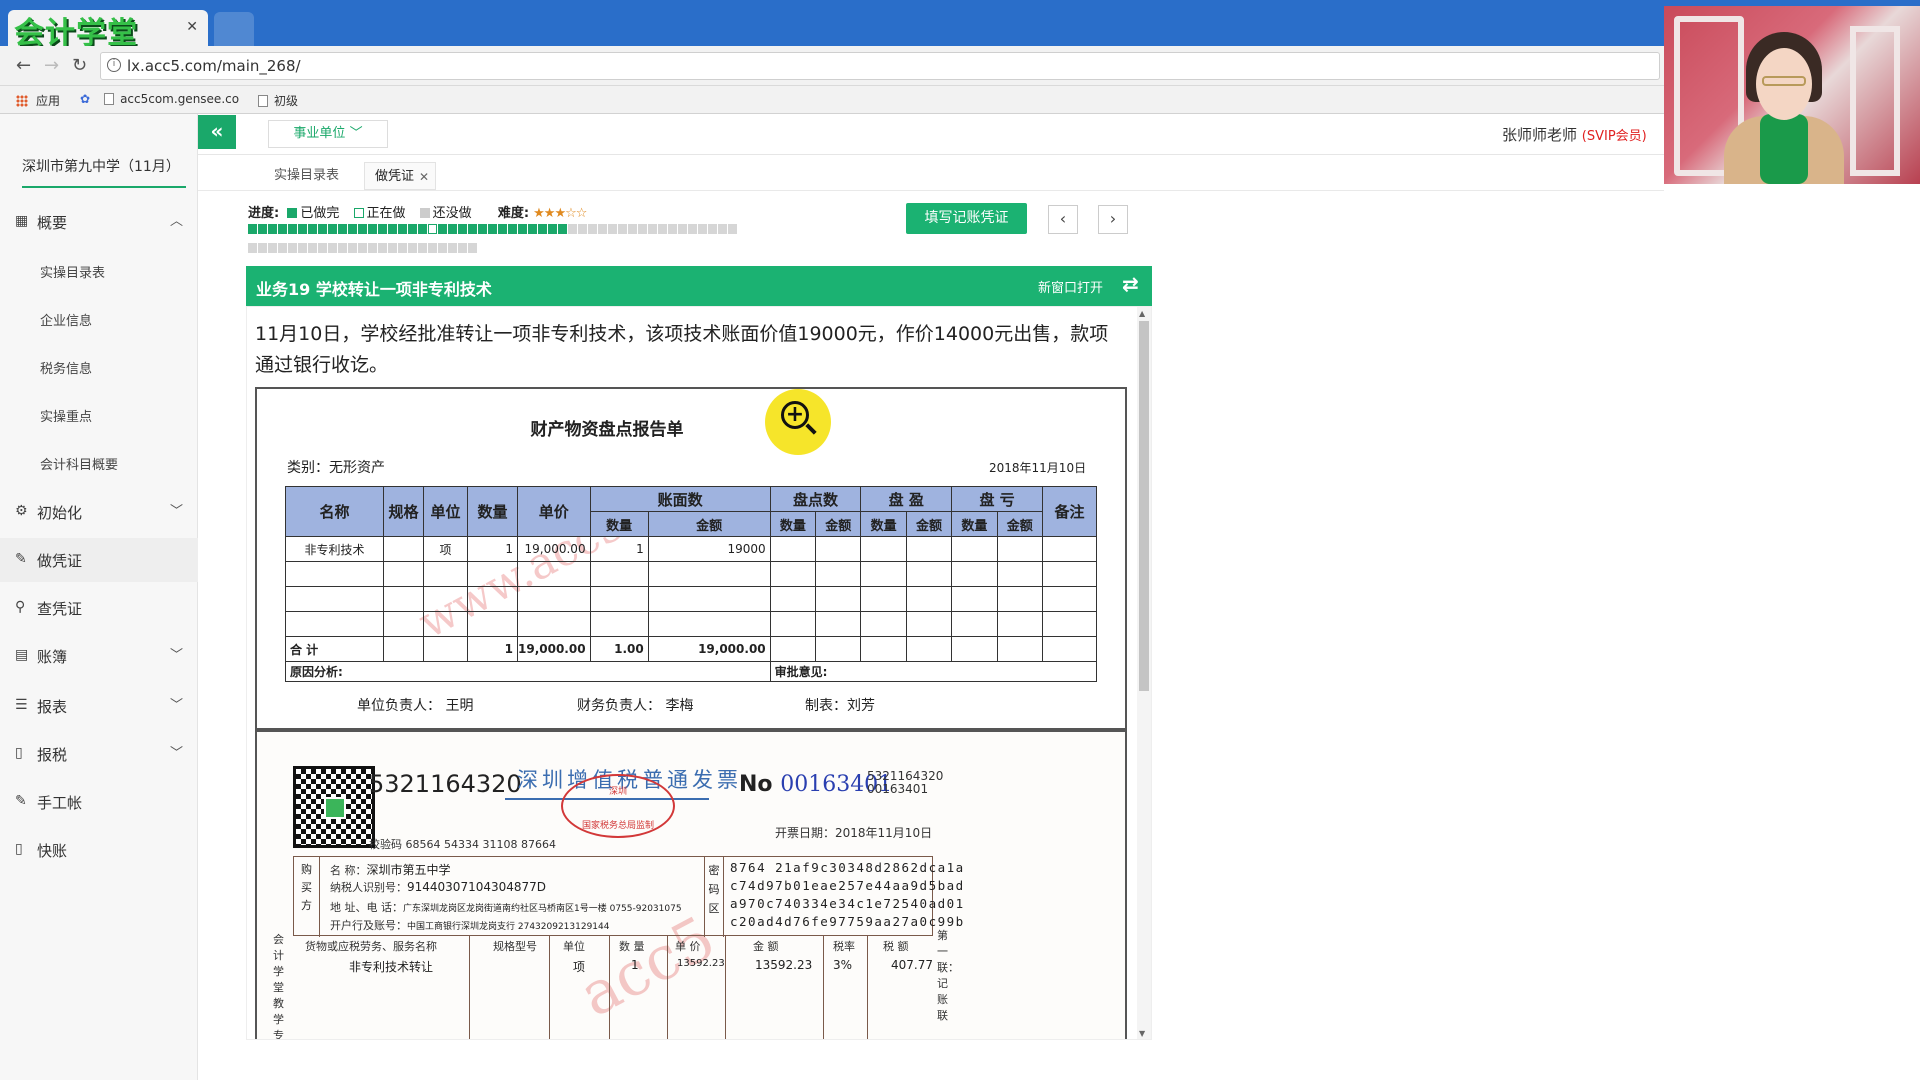  Describe the element at coordinates (159, 99) in the screenshot. I see `bookmark-gensee: ✿ acc5com.gensee.co` at that location.